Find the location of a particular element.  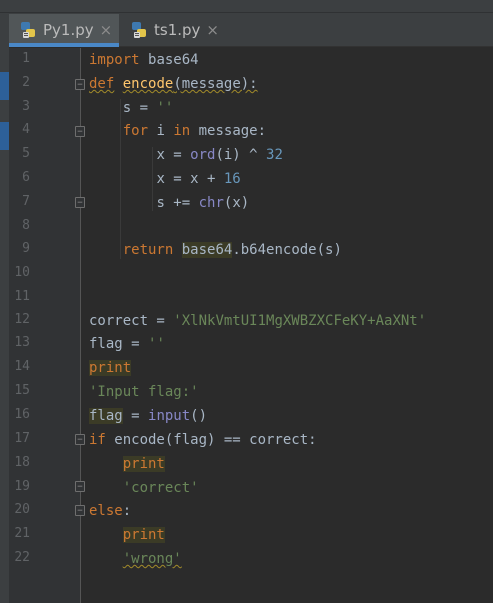

string-literal: 'correct' is located at coordinates (160, 488).